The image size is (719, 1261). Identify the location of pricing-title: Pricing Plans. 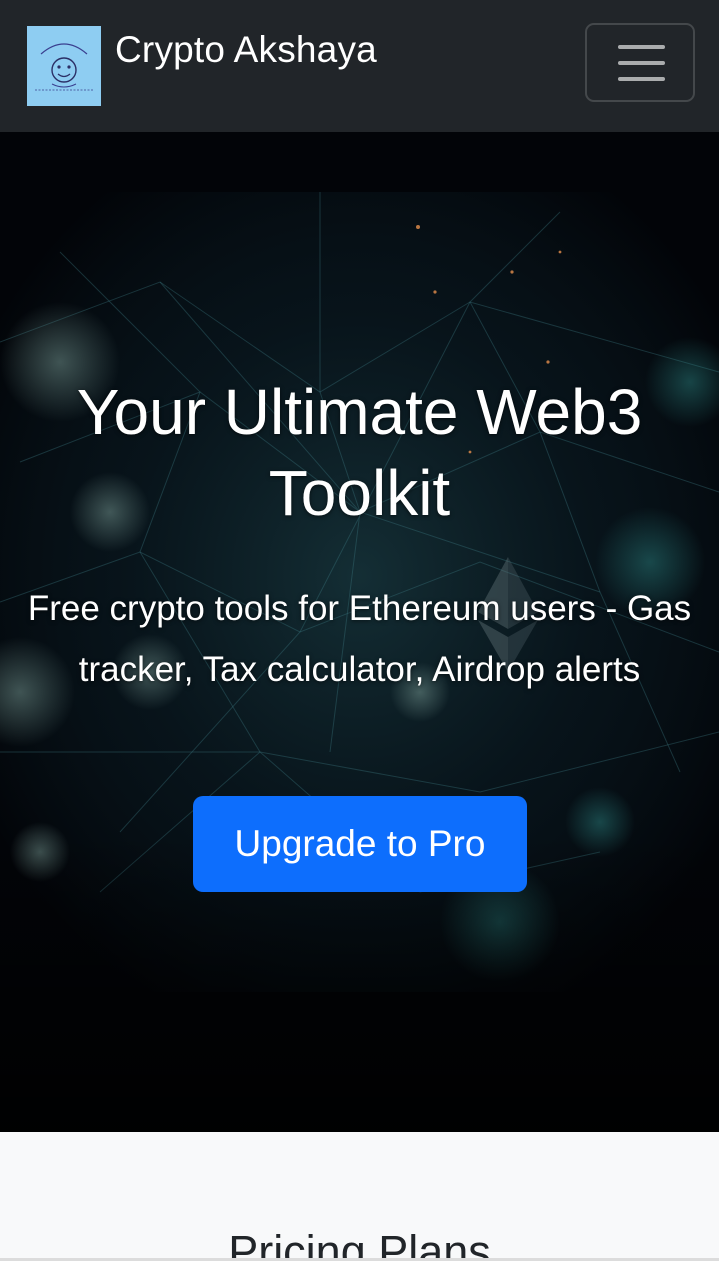
(359, 1243).